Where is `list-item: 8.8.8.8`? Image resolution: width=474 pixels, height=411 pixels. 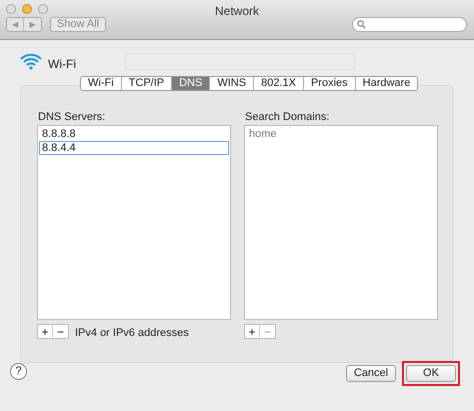 list-item: 8.8.8.8 is located at coordinates (134, 134).